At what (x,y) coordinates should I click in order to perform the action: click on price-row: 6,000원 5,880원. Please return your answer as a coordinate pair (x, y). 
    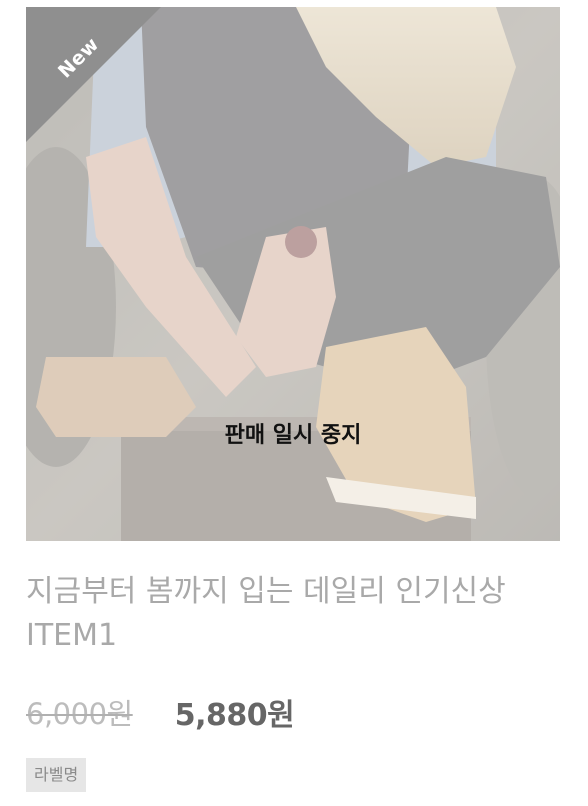
    Looking at the image, I should click on (160, 712).